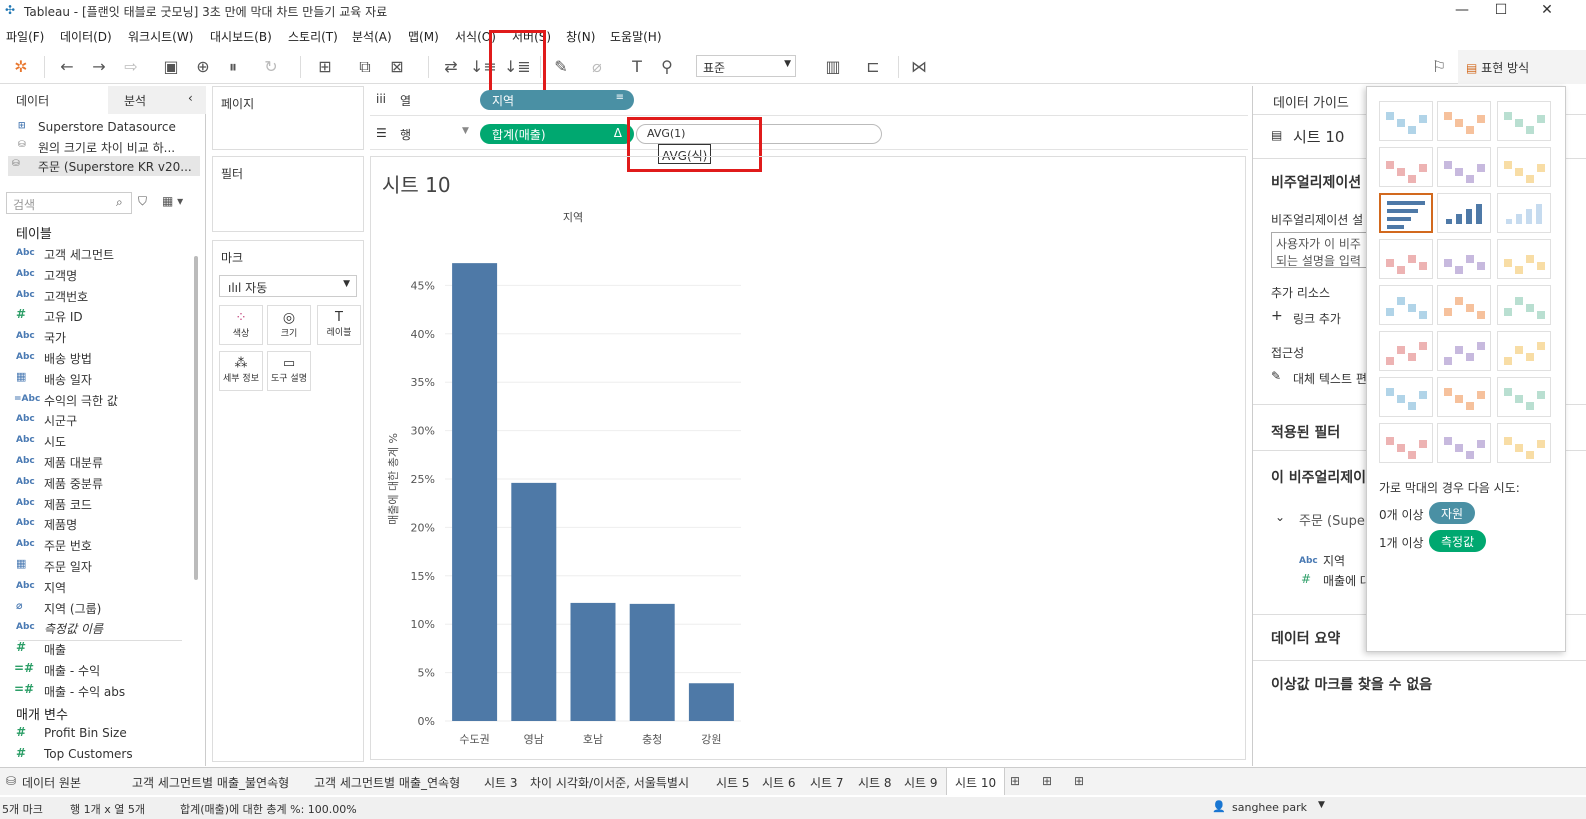 The width and height of the screenshot is (1586, 819). What do you see at coordinates (210, 782) in the screenshot?
I see `tab-sheet: 고객 세그먼트별 매출_불연속형` at bounding box center [210, 782].